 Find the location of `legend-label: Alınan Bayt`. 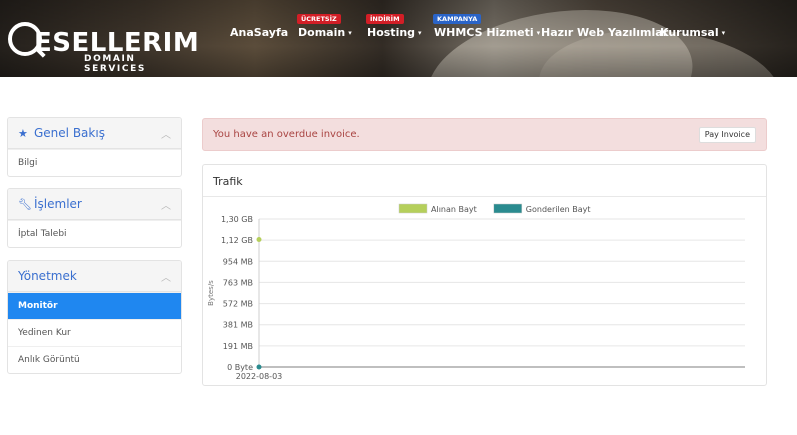

legend-label: Alınan Bayt is located at coordinates (454, 209).